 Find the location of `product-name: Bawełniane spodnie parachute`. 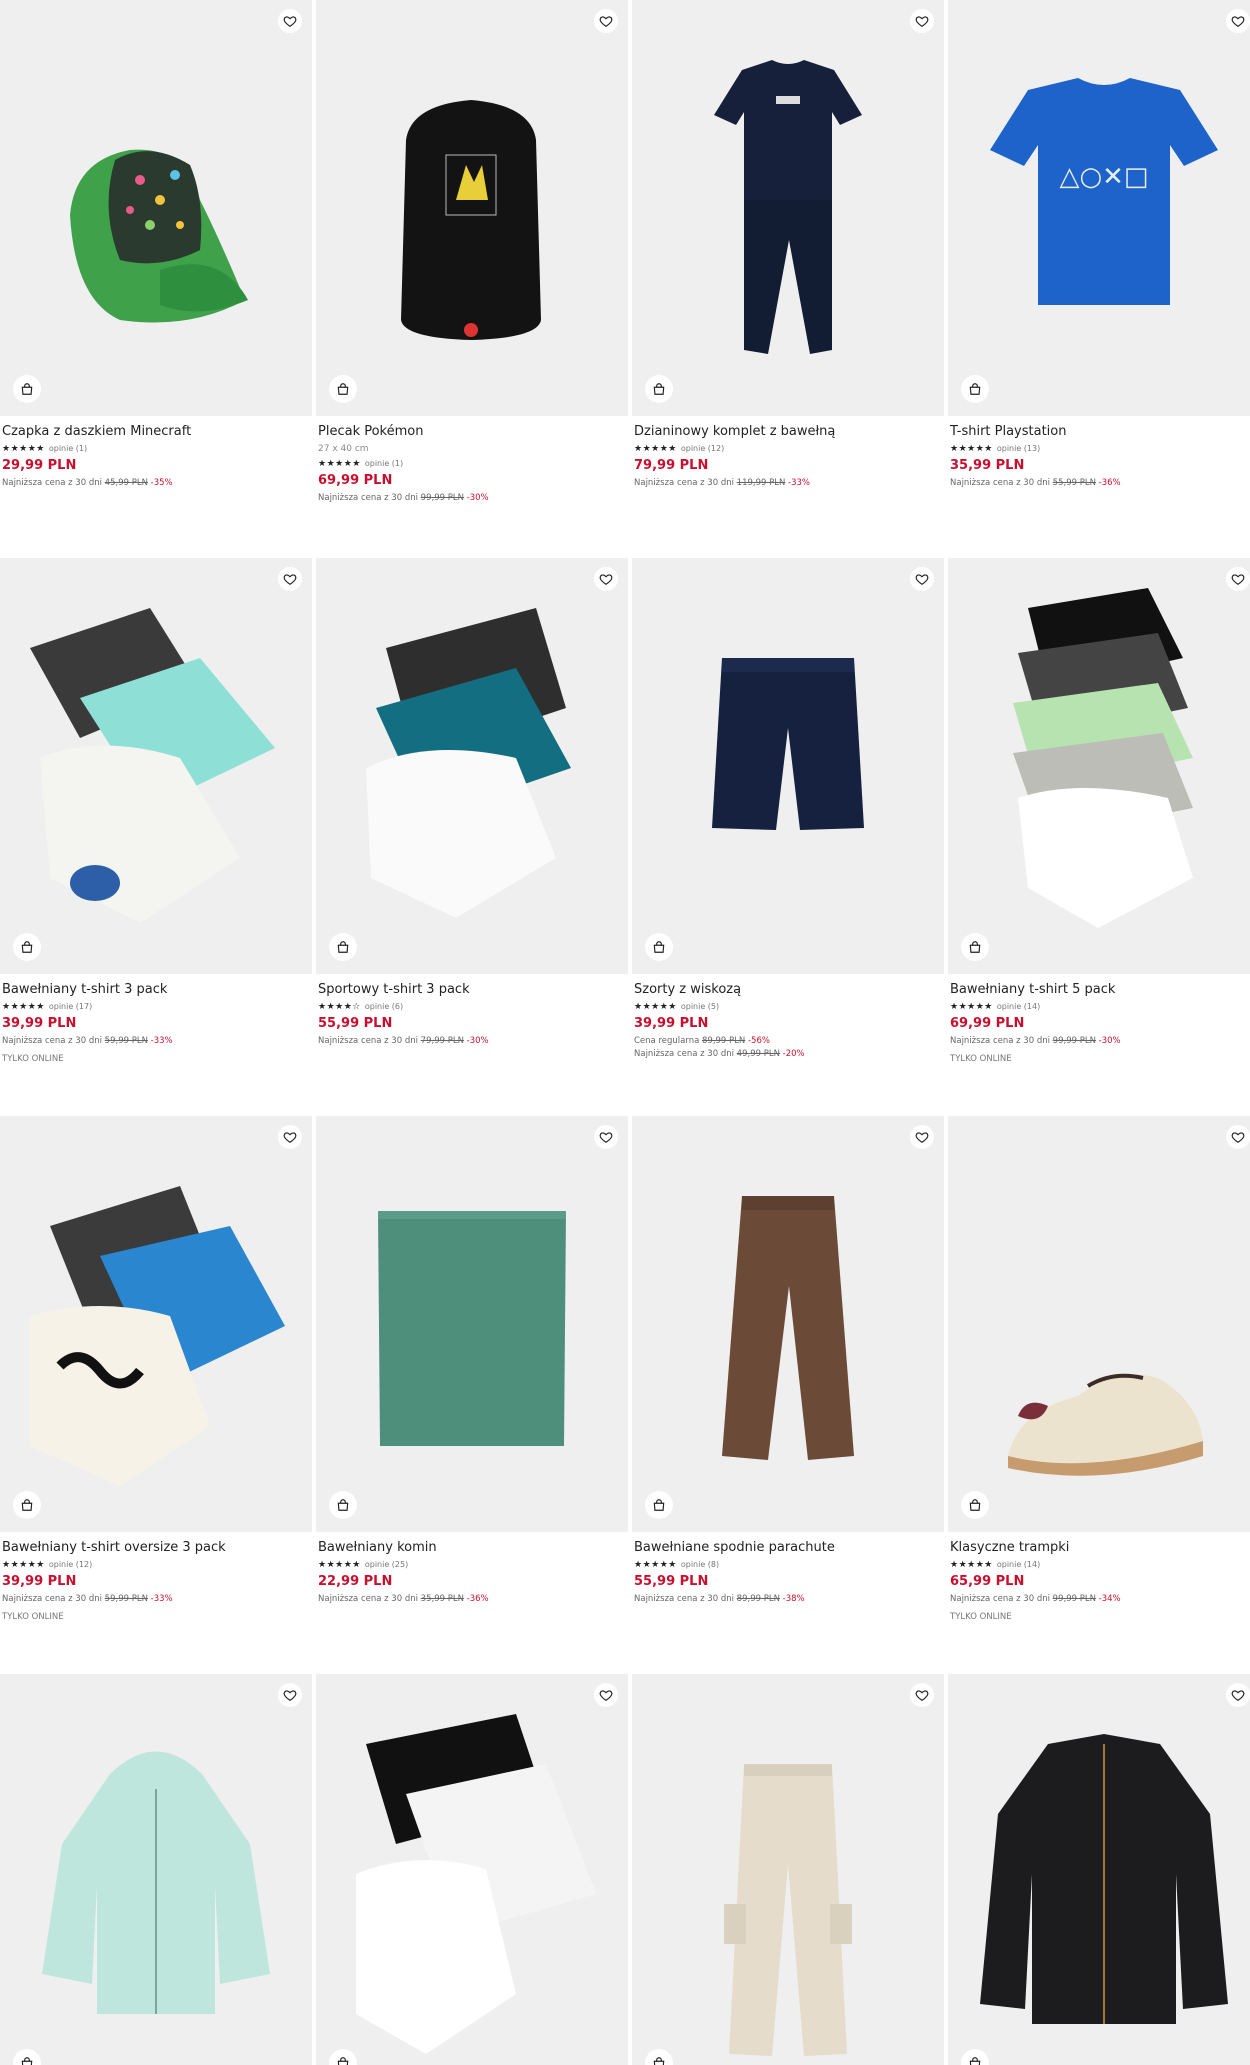

product-name: Bawełniane spodnie parachute is located at coordinates (789, 1548).